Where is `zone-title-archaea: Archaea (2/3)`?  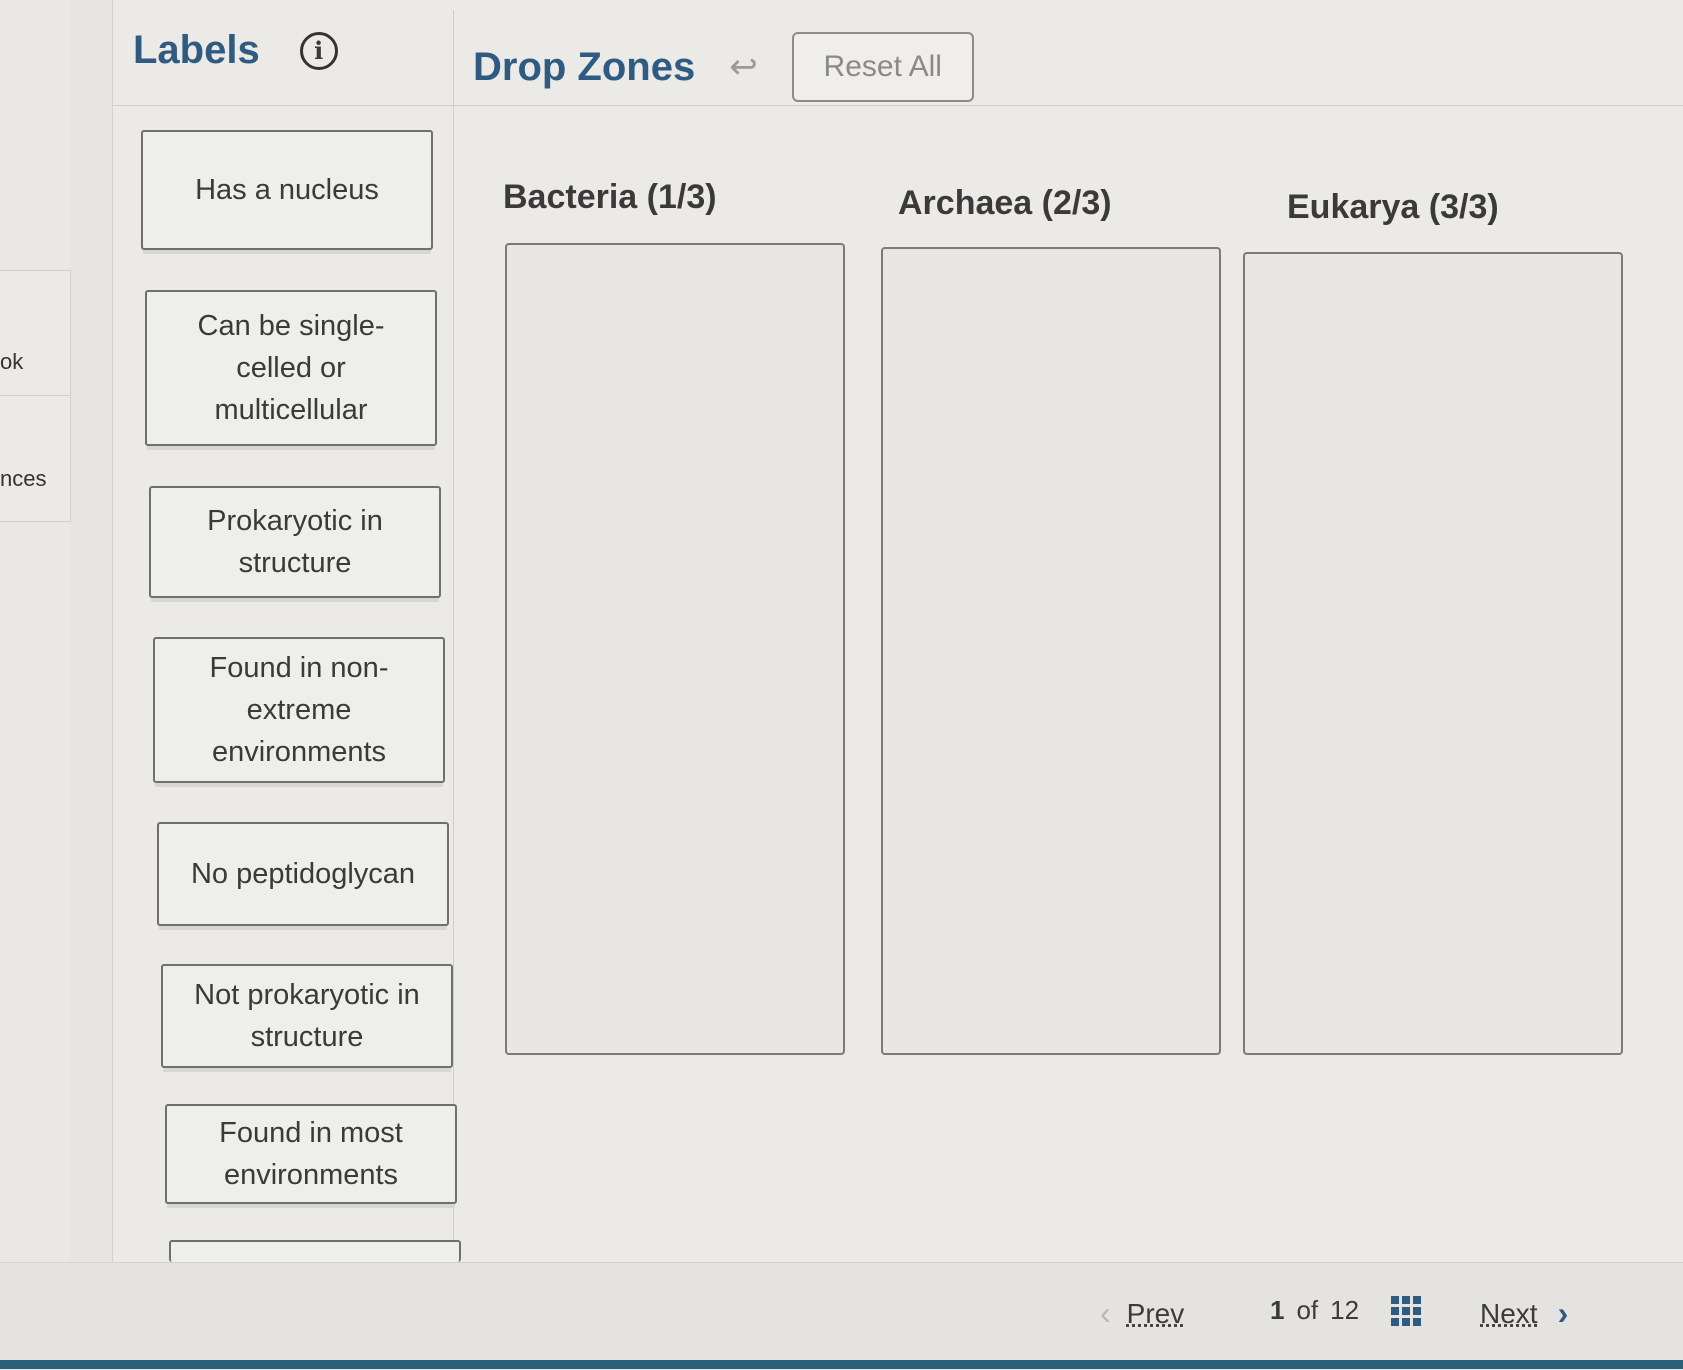 zone-title-archaea: Archaea (2/3) is located at coordinates (1005, 203).